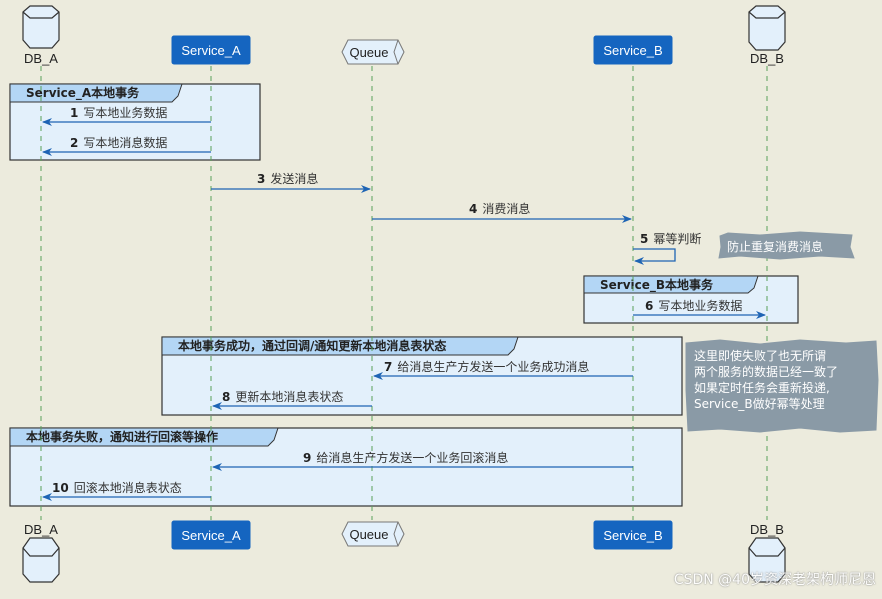 This screenshot has width=882, height=599. Describe the element at coordinates (762, 387) in the screenshot. I see `note-text: 如果定时任务会重新投递,` at that location.